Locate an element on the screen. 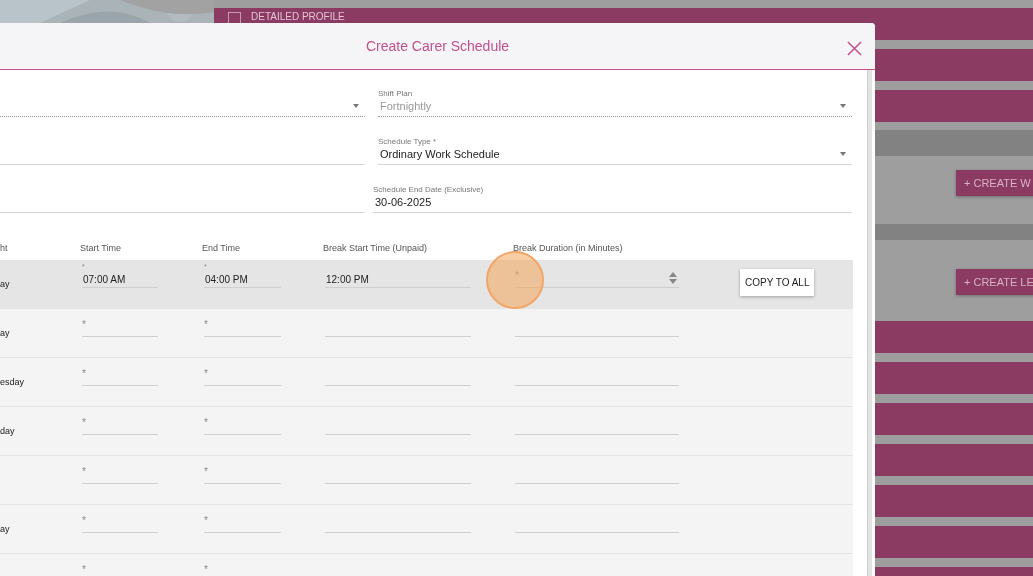 The image size is (1033, 576). create-button: + CREATE W is located at coordinates (994, 183).